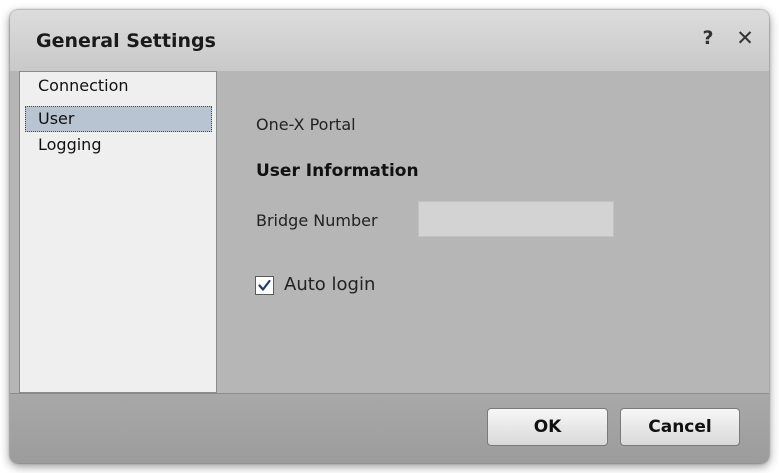  What do you see at coordinates (126, 41) in the screenshot?
I see `dialog-title: General Settings` at bounding box center [126, 41].